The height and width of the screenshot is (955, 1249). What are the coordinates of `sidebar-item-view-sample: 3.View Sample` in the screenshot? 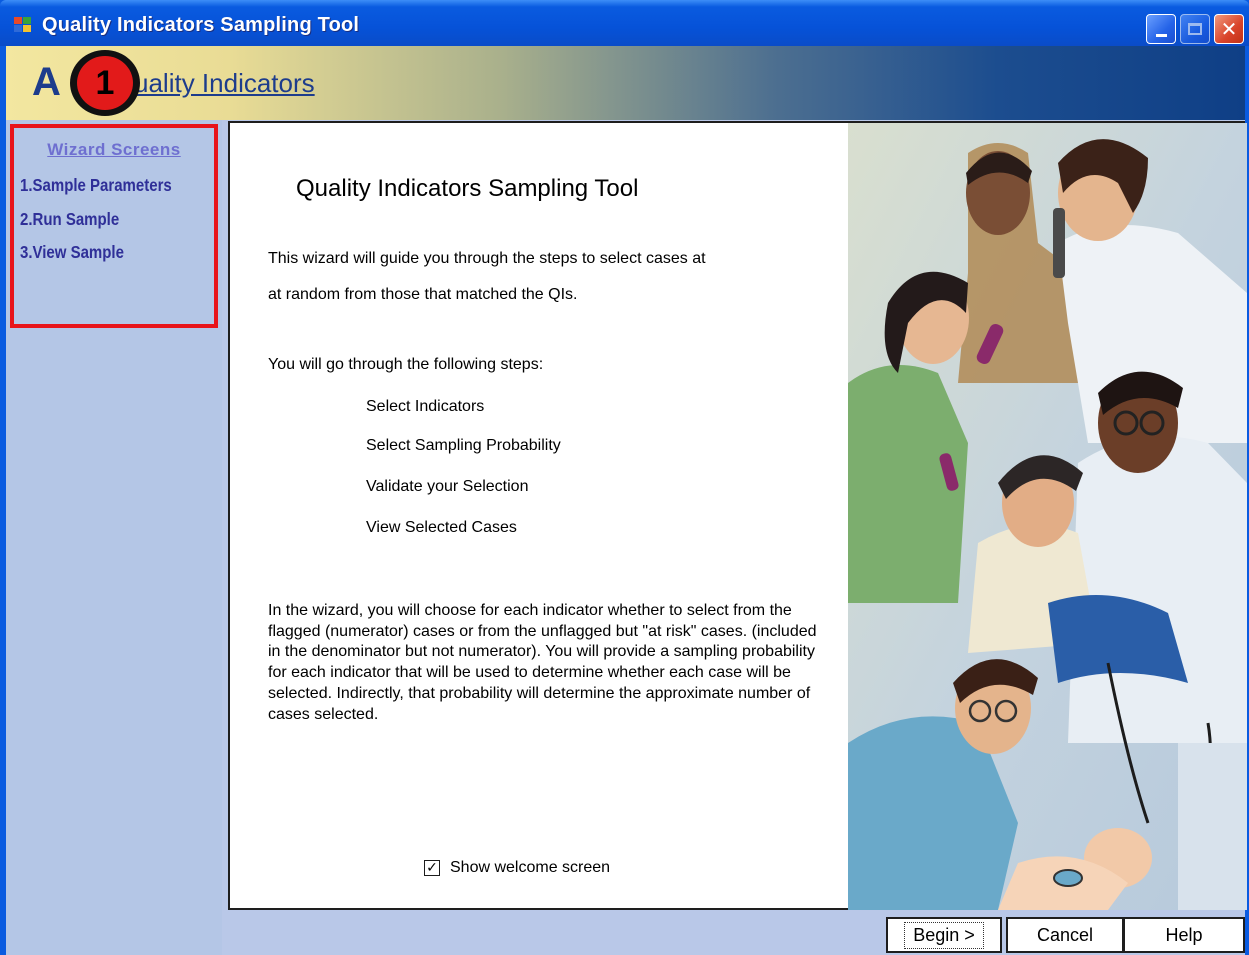 It's located at (72, 253).